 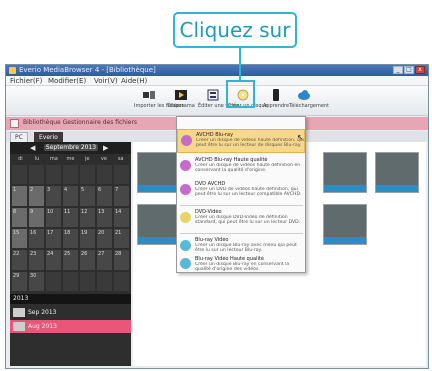 I want to click on edit-video-icon, so click(x=213, y=95).